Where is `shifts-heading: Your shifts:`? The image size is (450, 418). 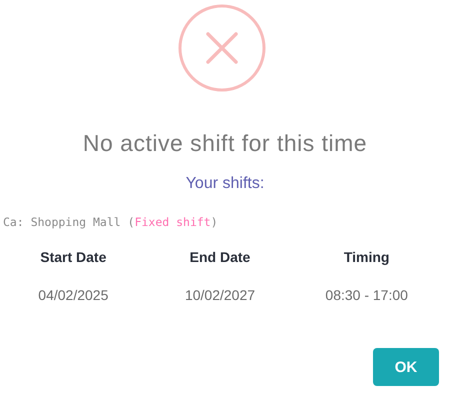
shifts-heading: Your shifts: is located at coordinates (225, 184).